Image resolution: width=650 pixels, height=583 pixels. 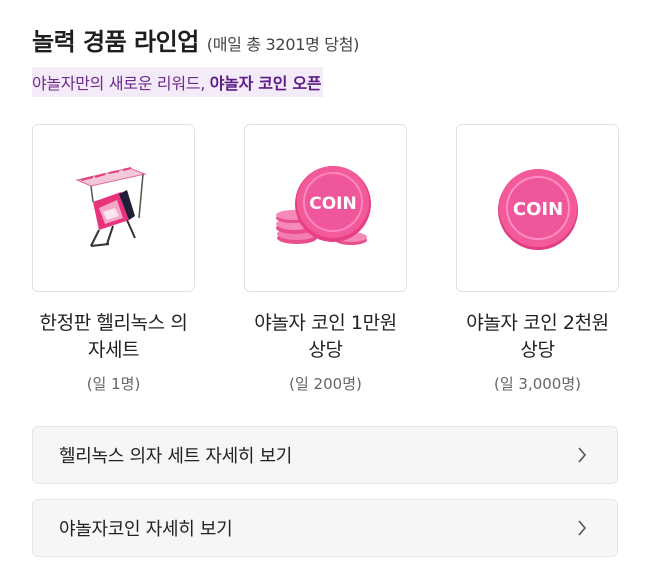 I want to click on prize-card-coin-2000: COIN 야놀자 코인 2천원 상당 (일 3,000명), so click(x=537, y=259).